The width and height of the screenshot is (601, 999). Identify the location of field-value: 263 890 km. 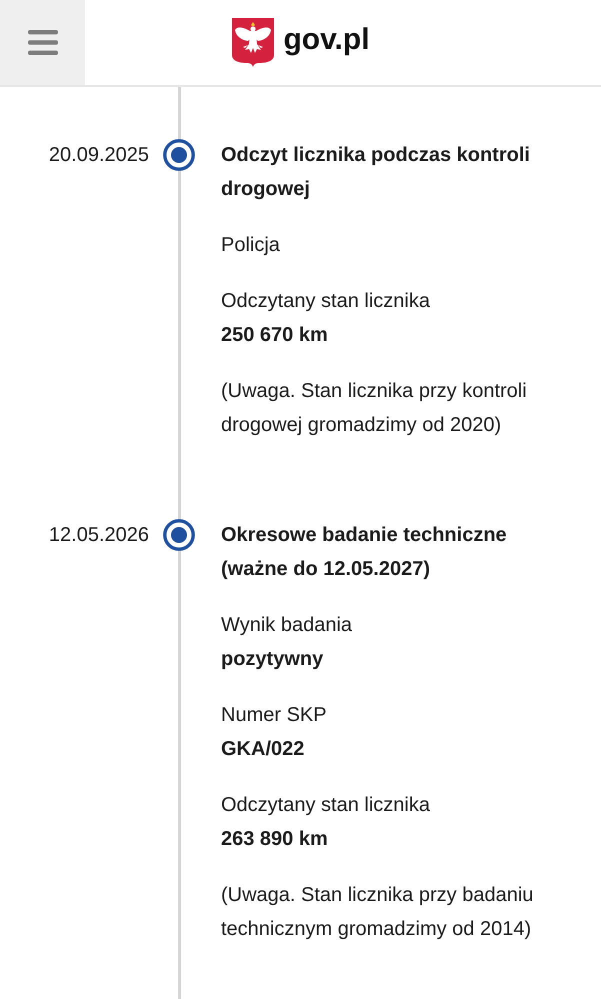
(274, 839).